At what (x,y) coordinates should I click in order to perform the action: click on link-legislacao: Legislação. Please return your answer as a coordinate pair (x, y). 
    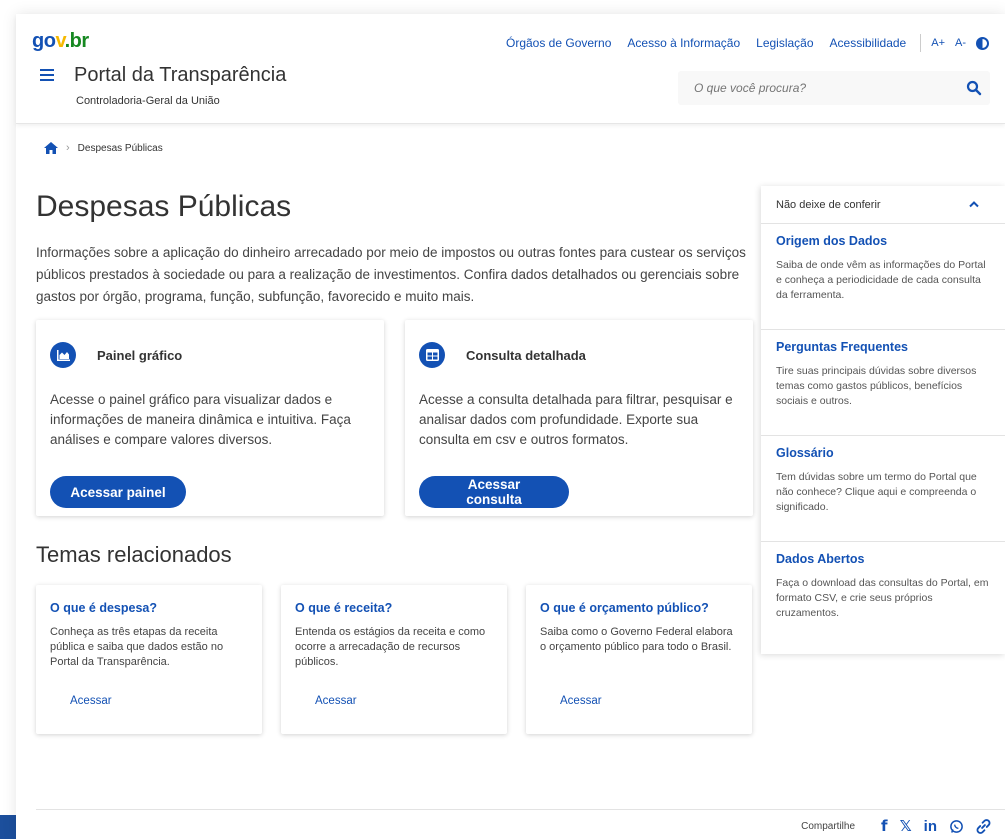
    Looking at the image, I should click on (784, 43).